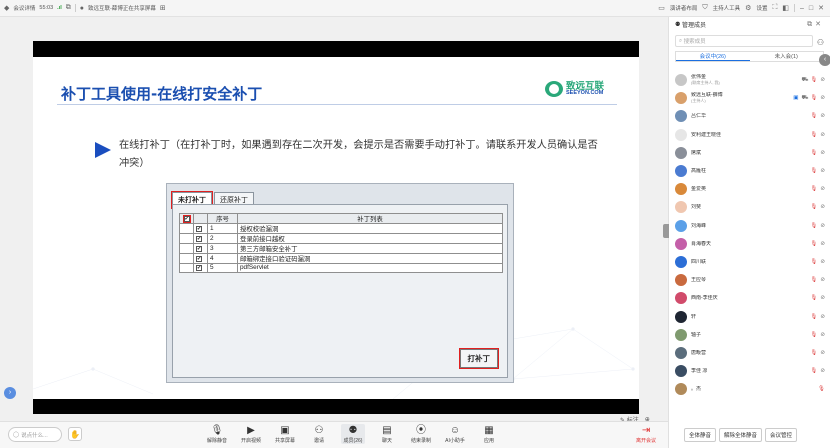 The width and height of the screenshot is (830, 448). What do you see at coordinates (749, 116) in the screenshot?
I see `member-item: 吕仁华 🎙 ⊘` at bounding box center [749, 116].